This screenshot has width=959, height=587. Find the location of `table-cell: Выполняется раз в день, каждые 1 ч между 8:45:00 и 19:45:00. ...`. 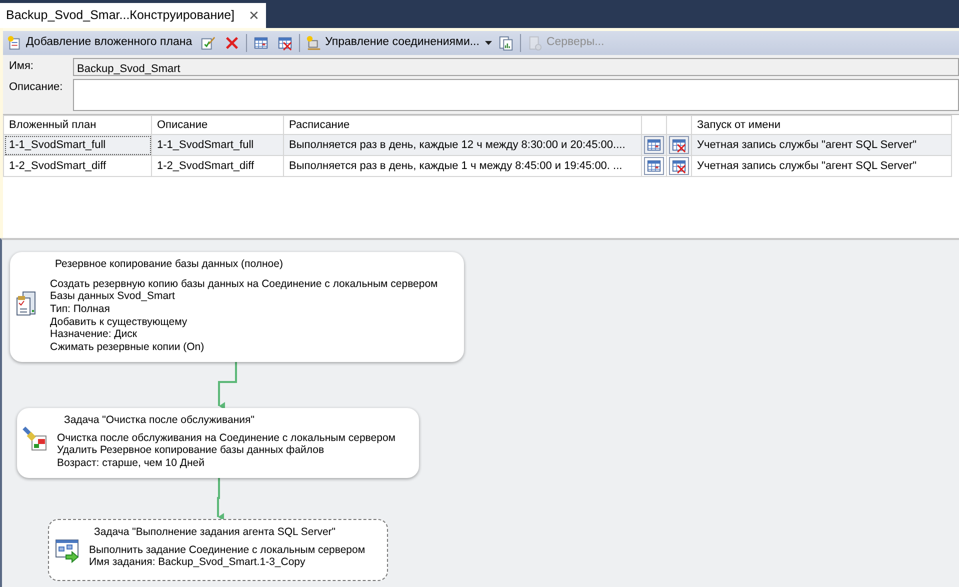

table-cell: Выполняется раз в день, каждые 1 ч между 8:45:00 и 19:45:00. ... is located at coordinates (463, 166).